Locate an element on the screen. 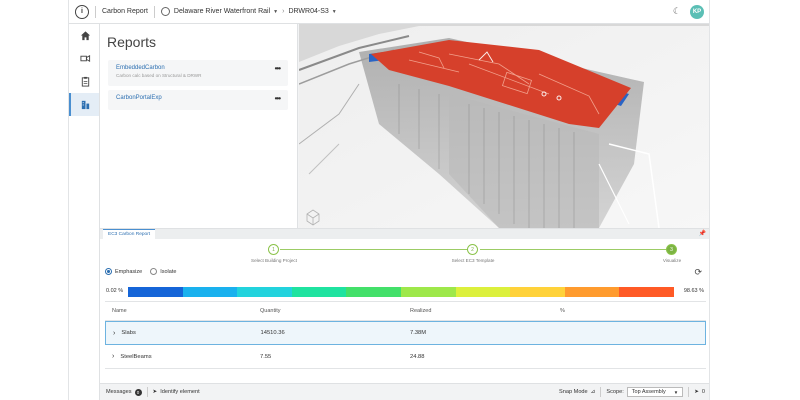 This screenshot has height=400, width=800. theme-toggle-icon: ☾ is located at coordinates (677, 11).